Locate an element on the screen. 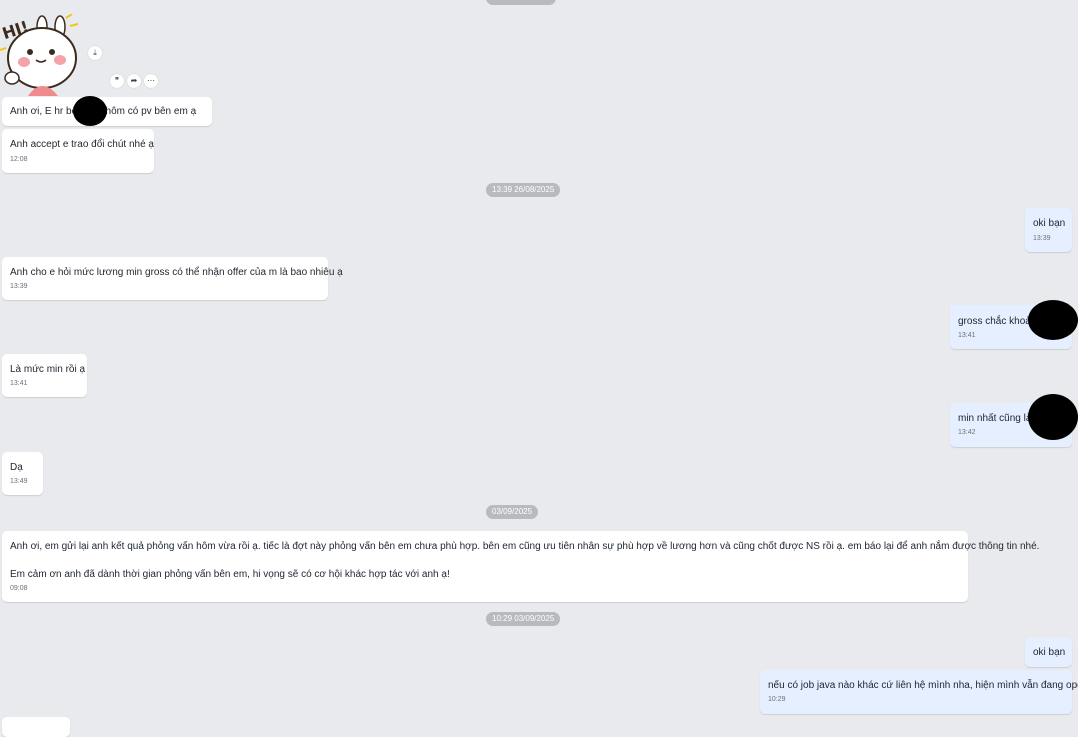  message-incoming: Anh accept e trao đổi chút nhé ạ 12:08 is located at coordinates (78, 151).